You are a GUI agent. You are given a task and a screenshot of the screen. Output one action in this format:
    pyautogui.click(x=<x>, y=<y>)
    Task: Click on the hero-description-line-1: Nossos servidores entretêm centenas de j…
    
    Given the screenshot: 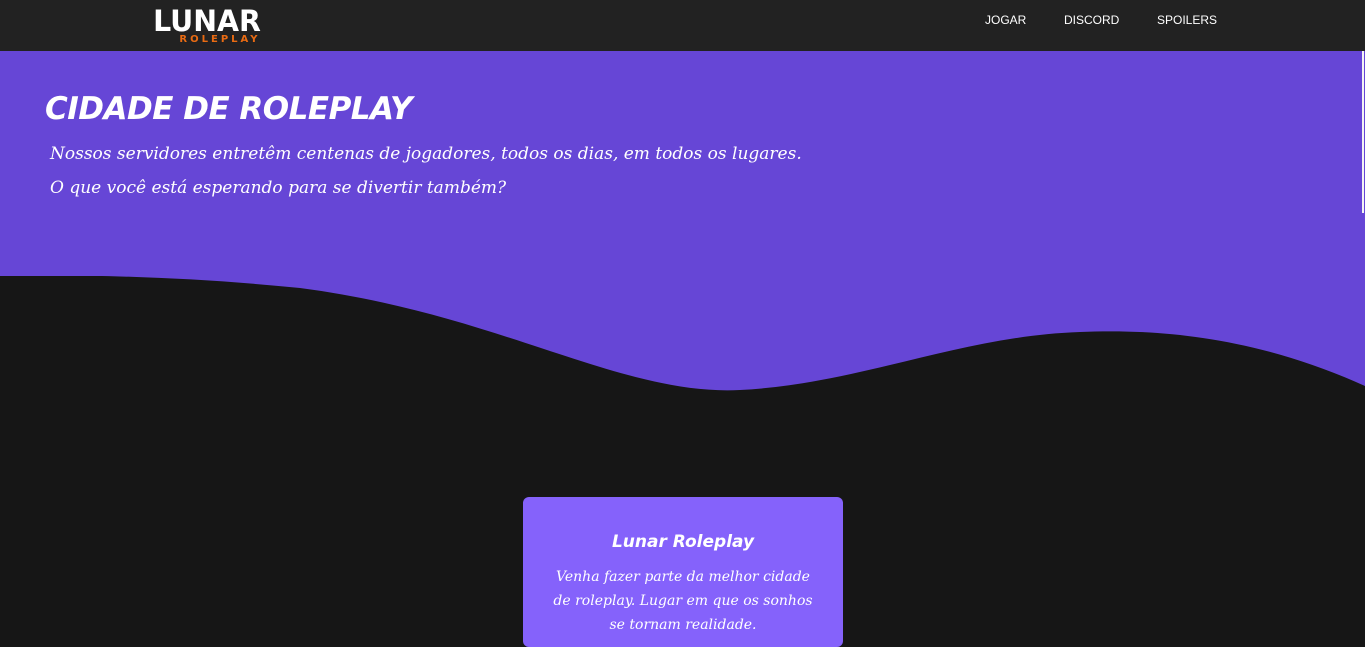 What is the action you would take?
    pyautogui.click(x=426, y=154)
    